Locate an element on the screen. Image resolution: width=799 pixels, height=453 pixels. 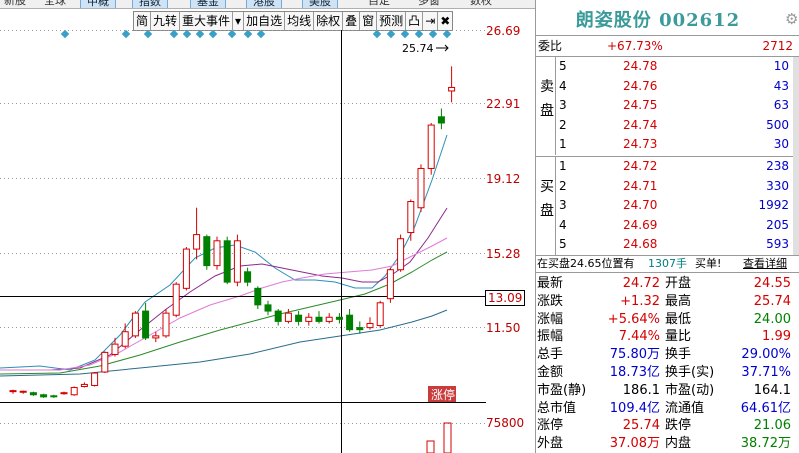
tab-meigu: 美股 is located at coordinates (320, 4).